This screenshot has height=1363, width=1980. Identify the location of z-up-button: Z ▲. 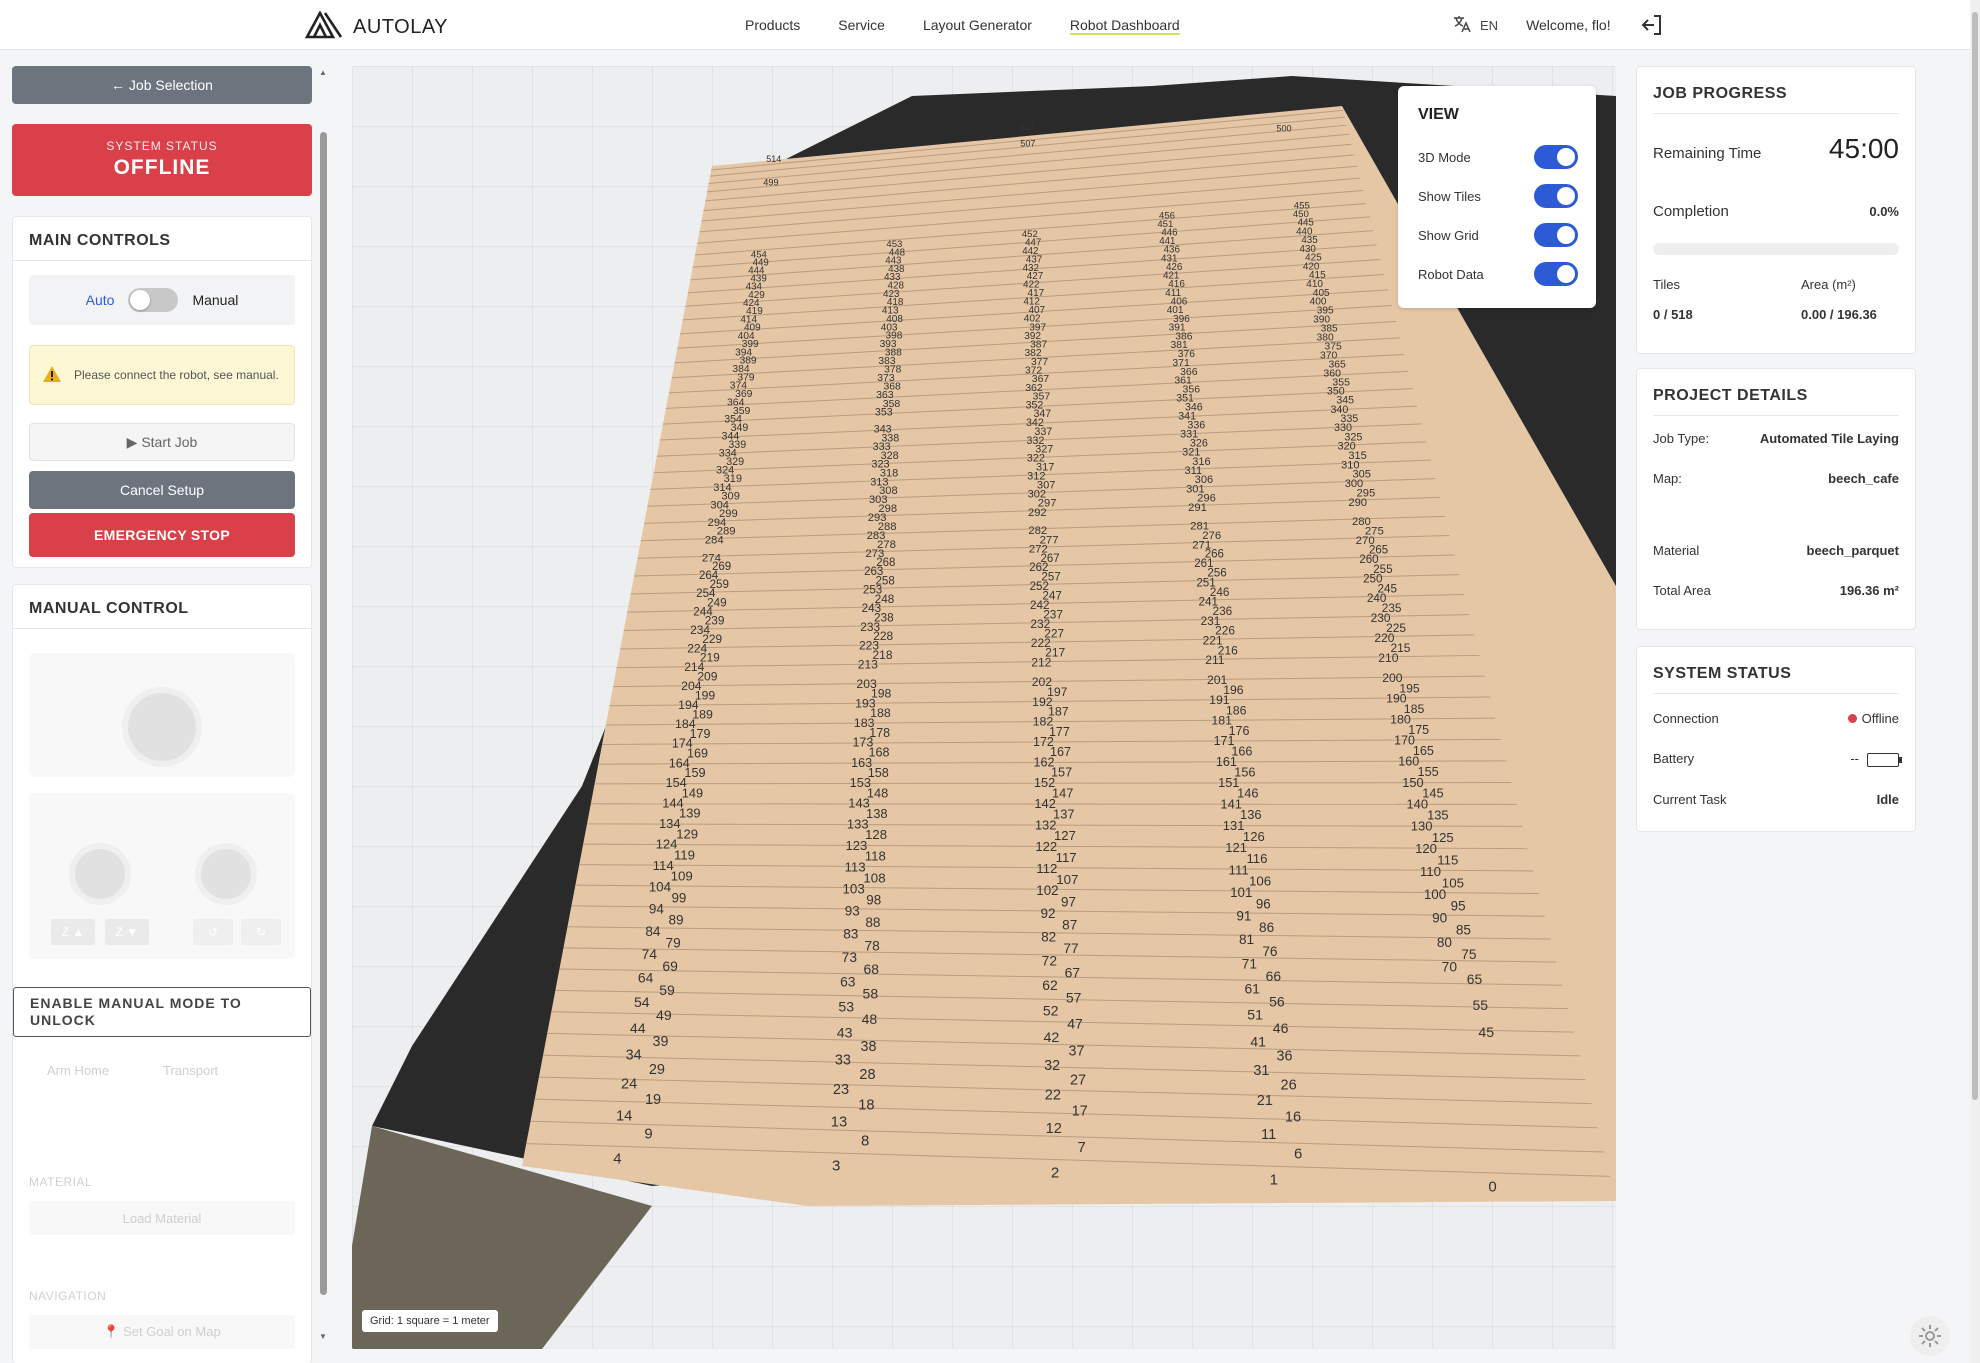
(73, 932).